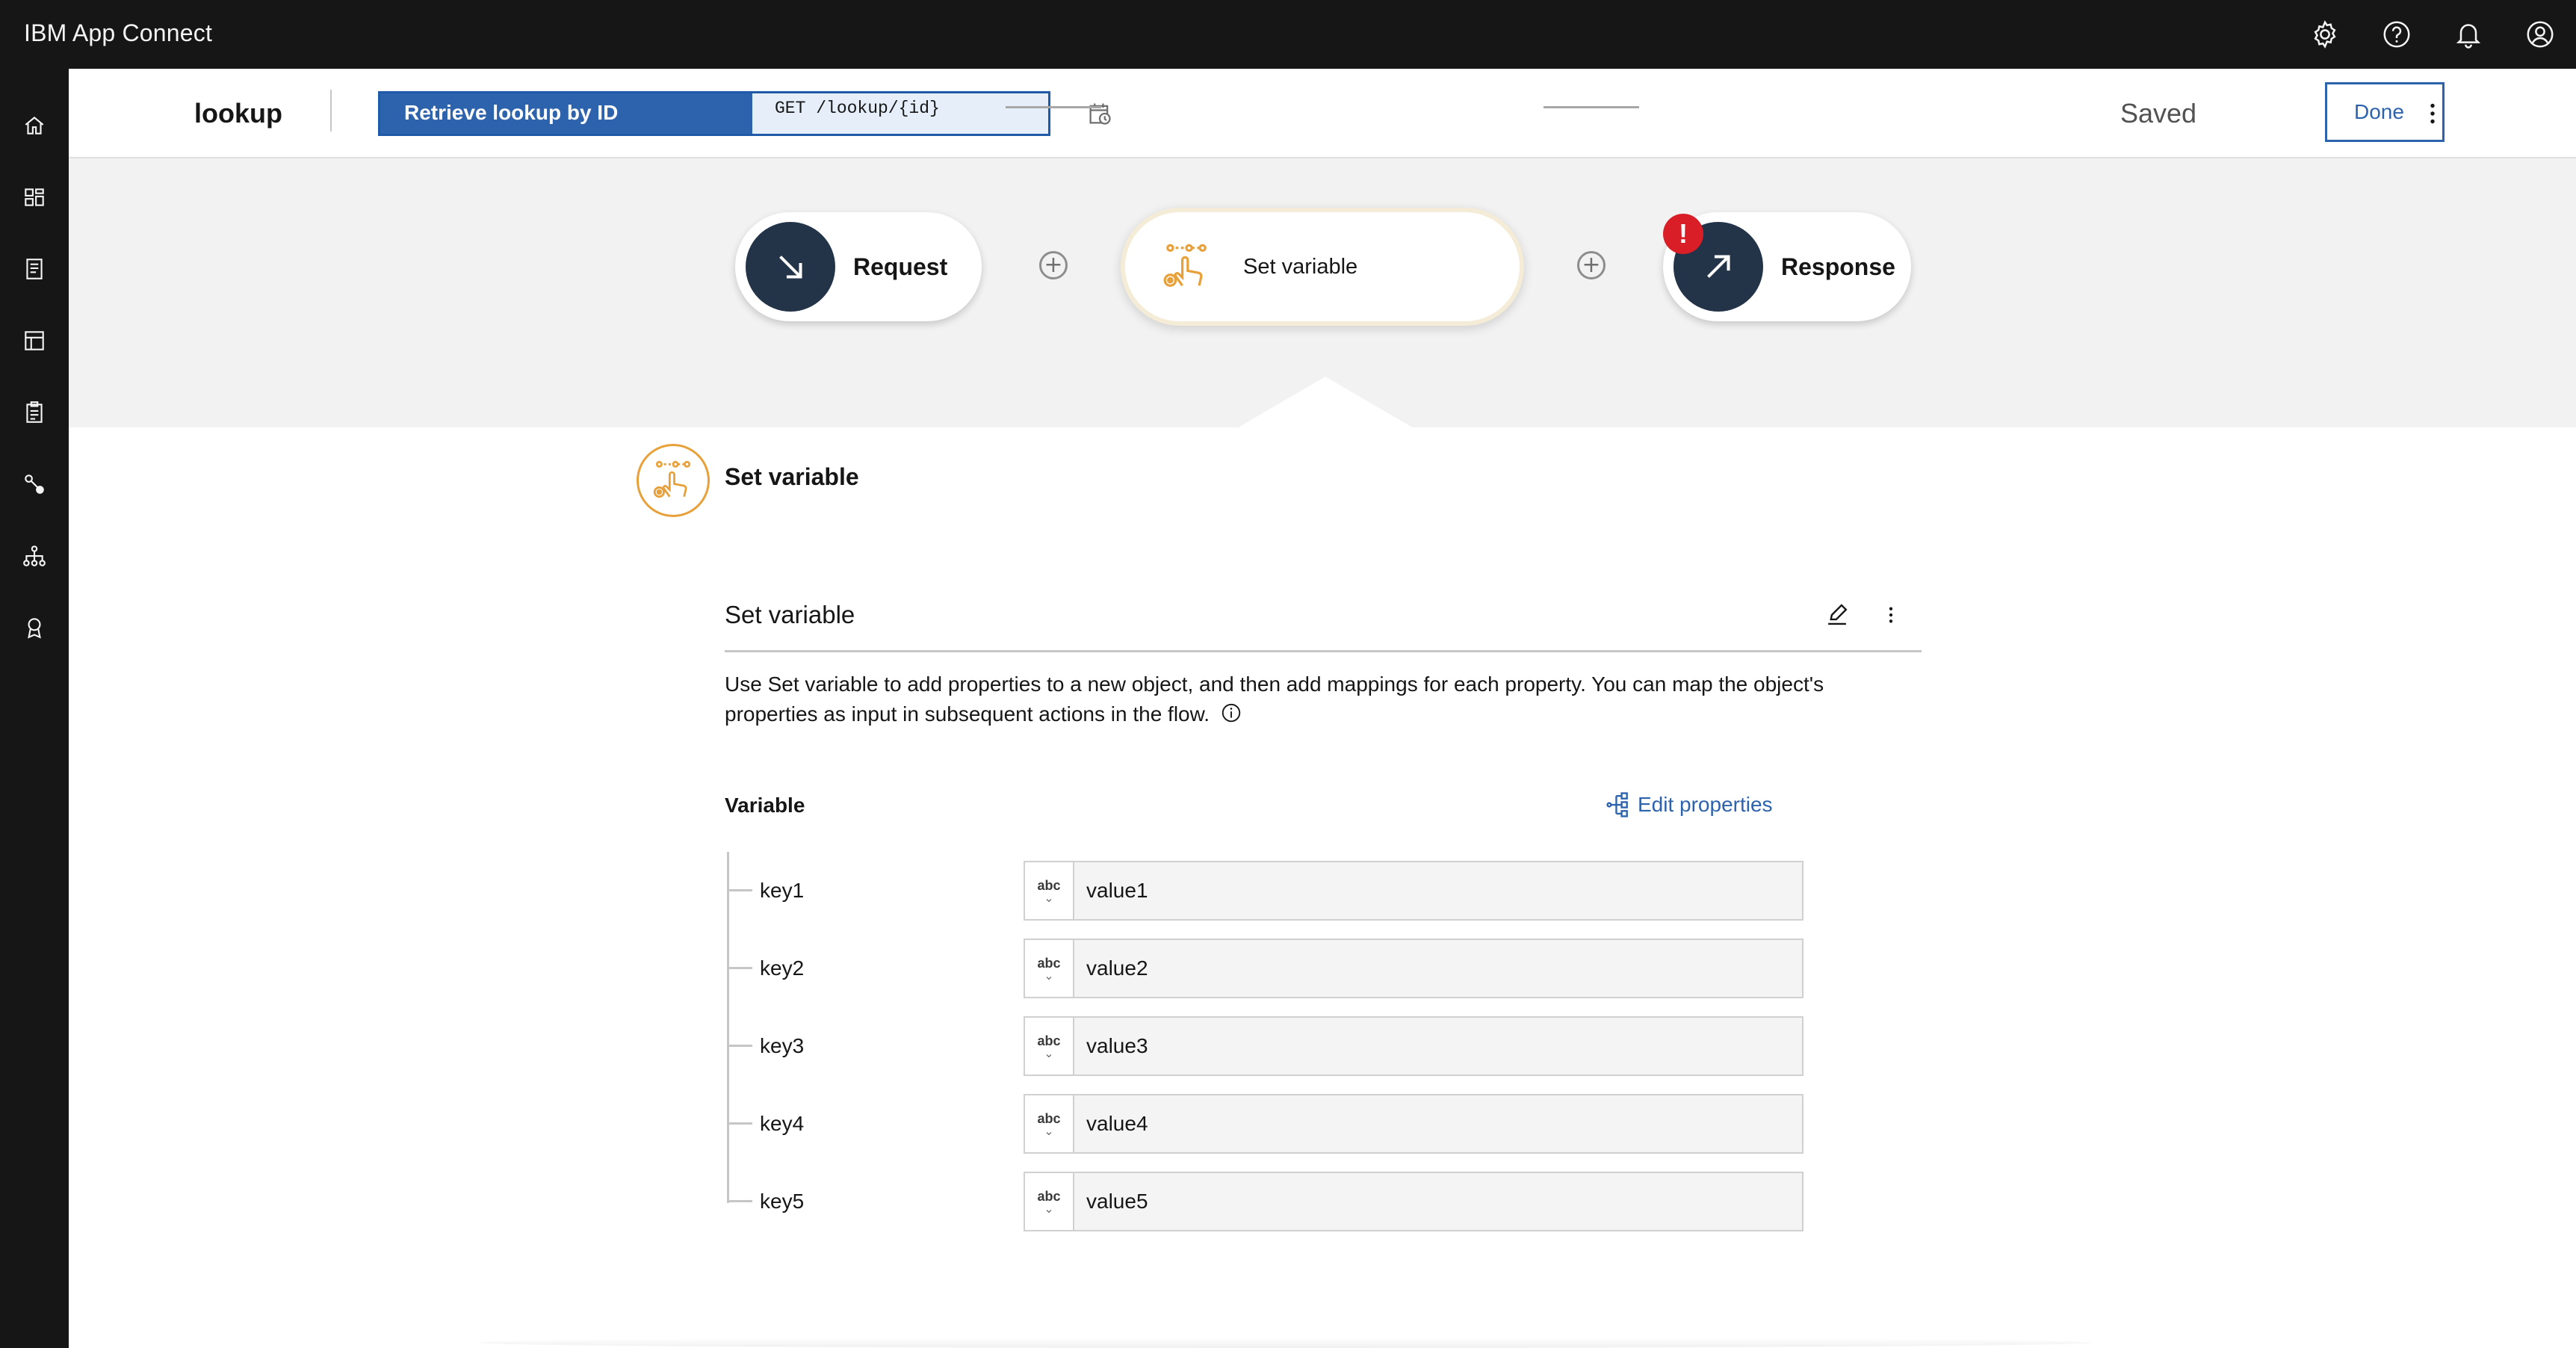  I want to click on variable-row: key5 abc ⌄ value5, so click(1265, 1201).